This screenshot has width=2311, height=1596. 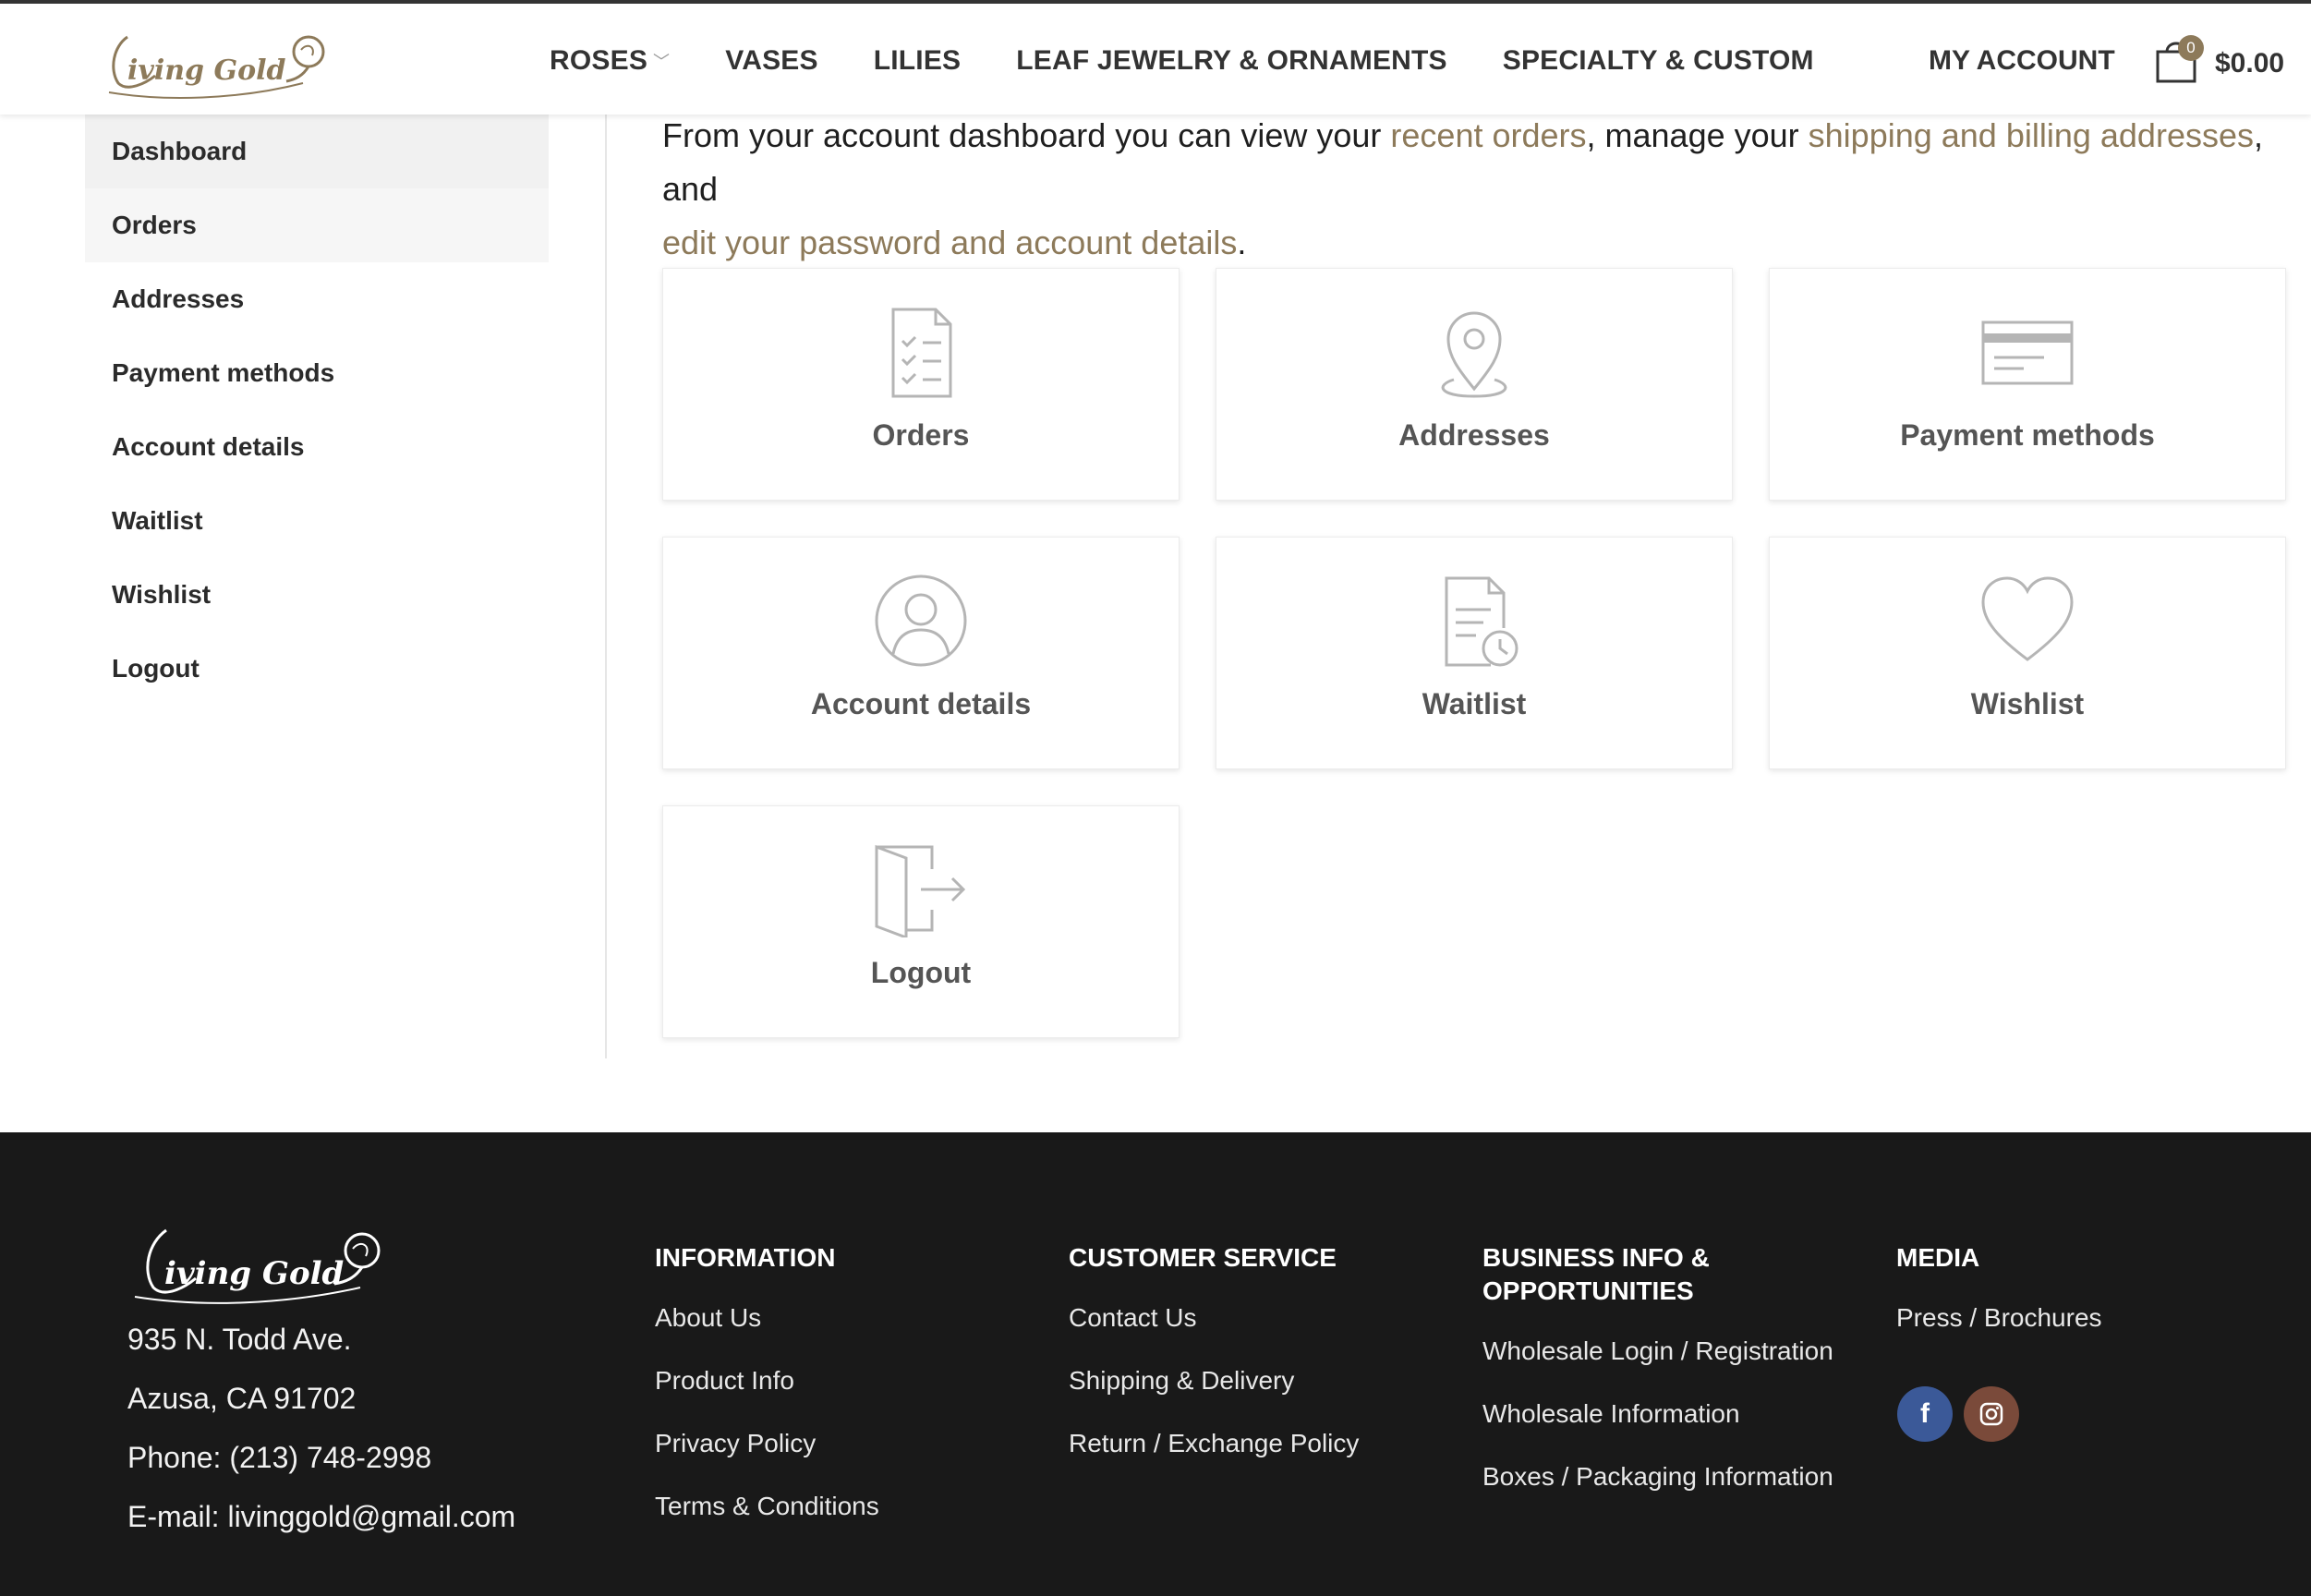 I want to click on footer-email: E-mail: livinggold@gmail.com, so click(x=321, y=1516).